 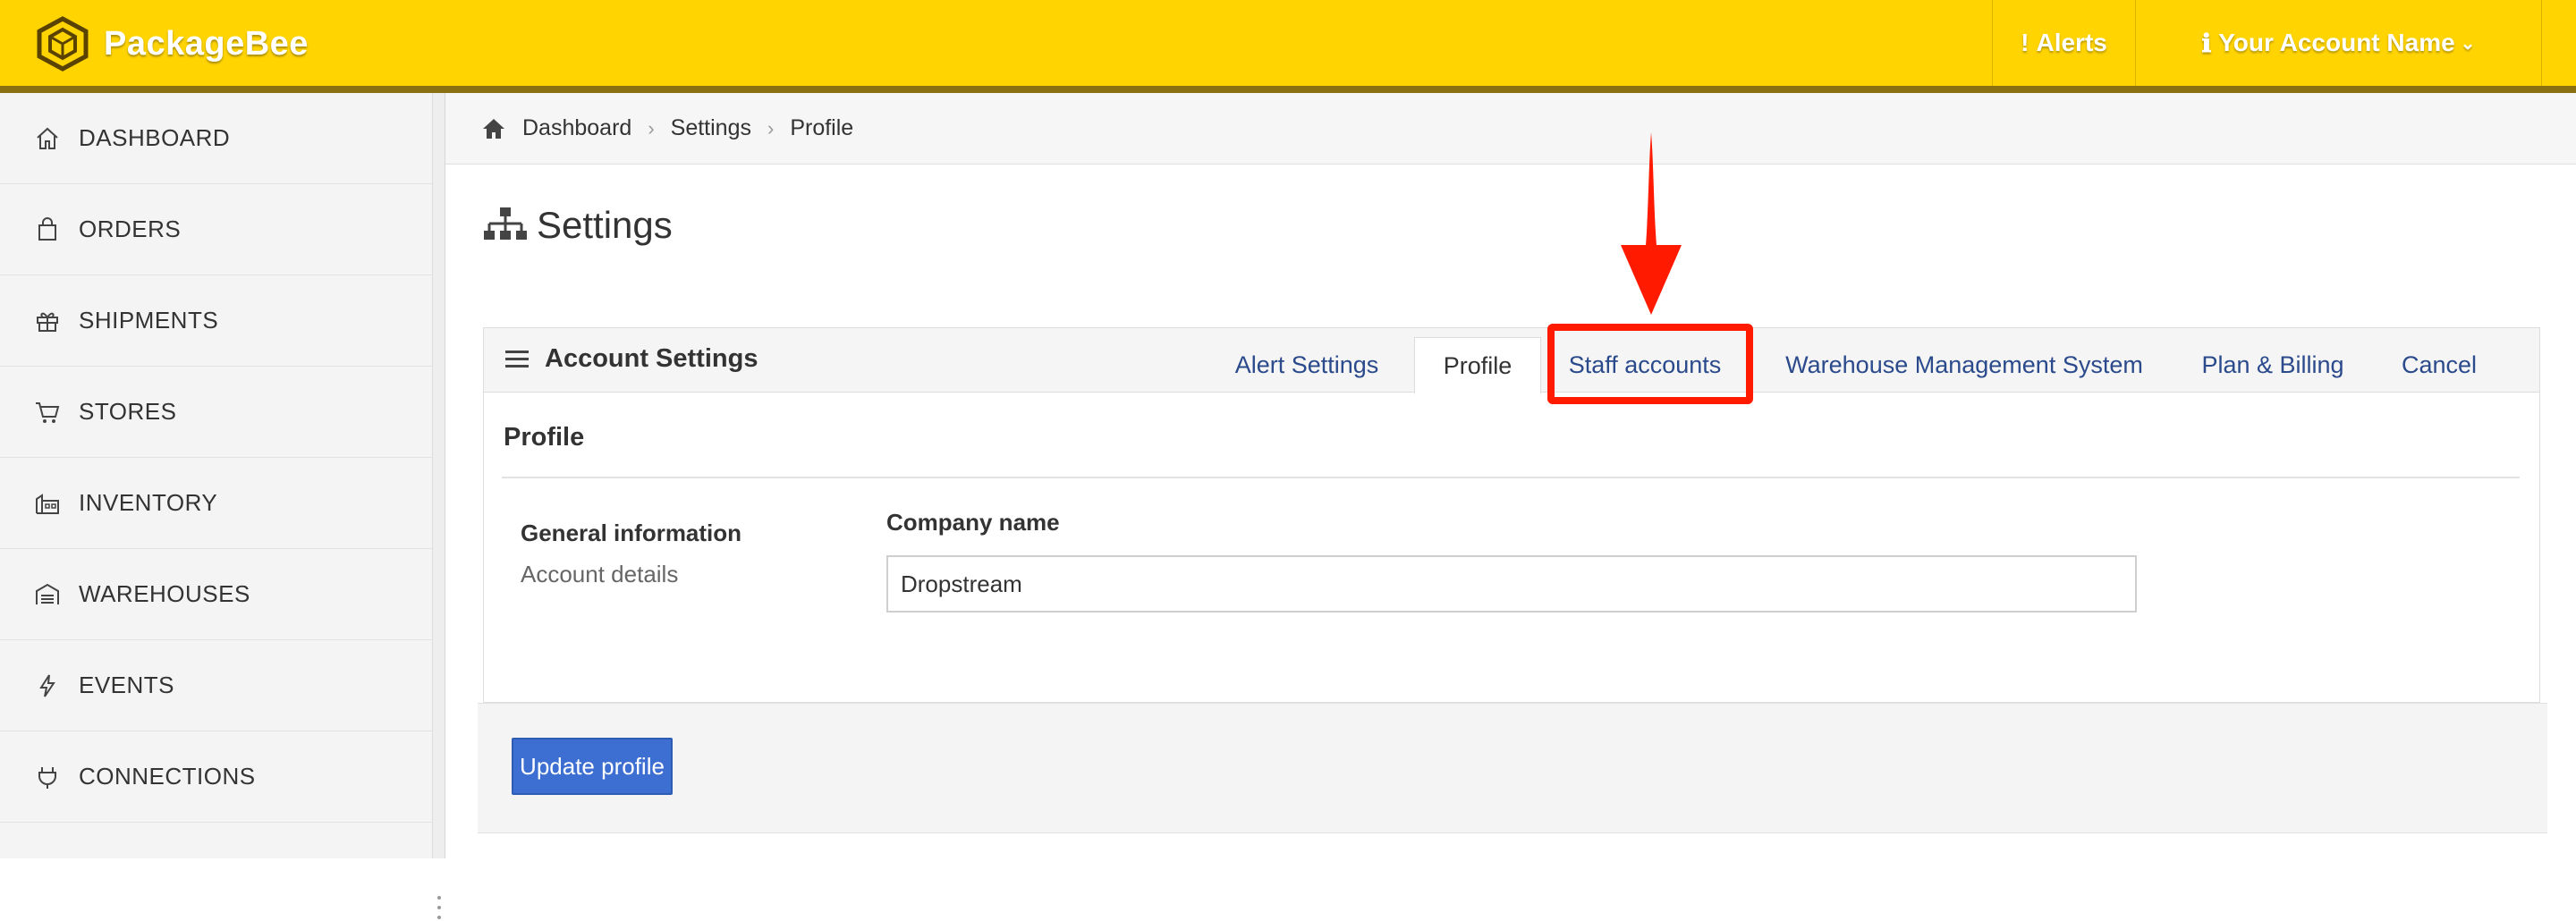 I want to click on brand: PackageBee, so click(x=171, y=44).